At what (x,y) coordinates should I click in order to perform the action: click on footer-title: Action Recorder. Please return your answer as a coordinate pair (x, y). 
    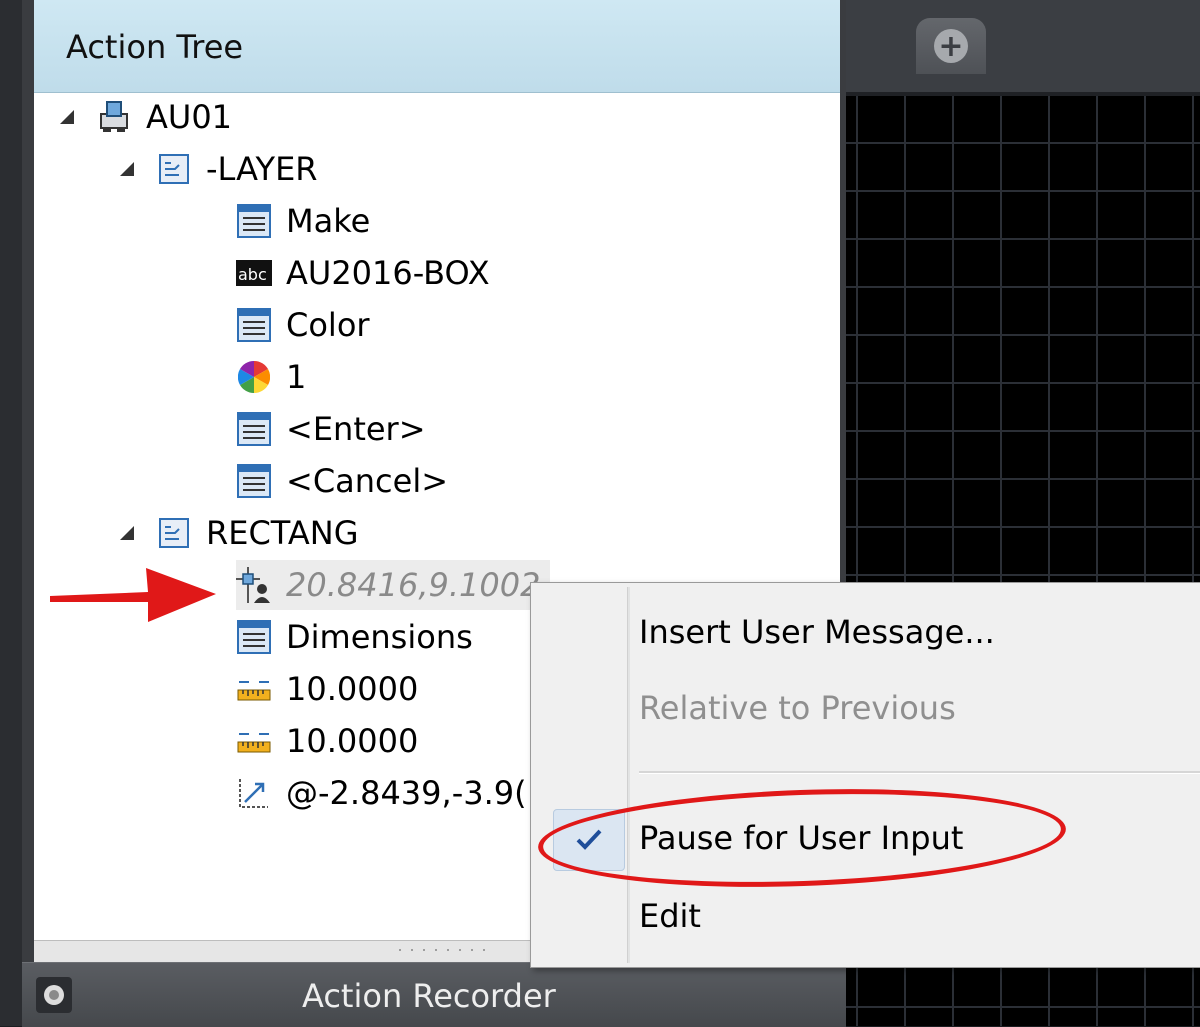
    Looking at the image, I should click on (429, 996).